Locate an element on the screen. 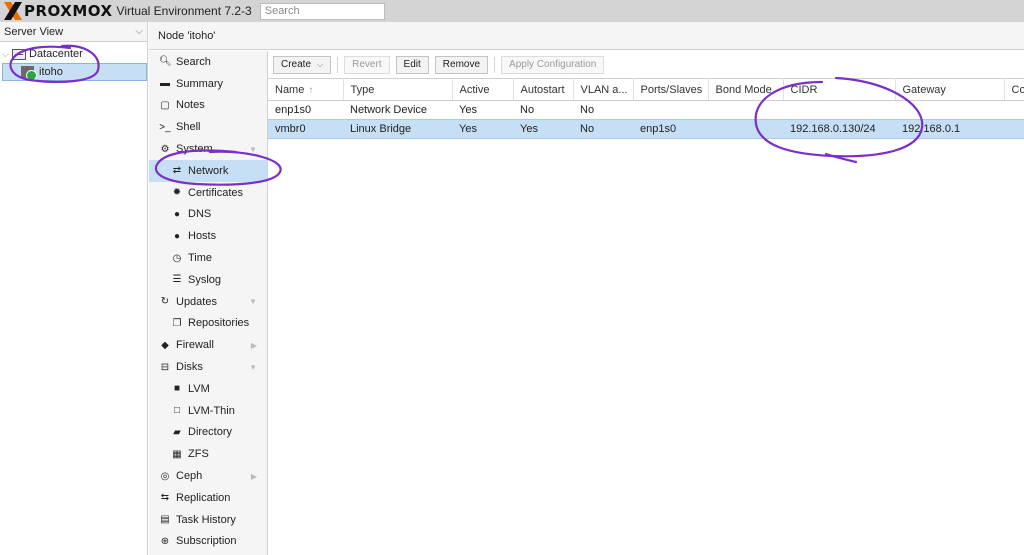  column-header-label: CIDR is located at coordinates (804, 89).